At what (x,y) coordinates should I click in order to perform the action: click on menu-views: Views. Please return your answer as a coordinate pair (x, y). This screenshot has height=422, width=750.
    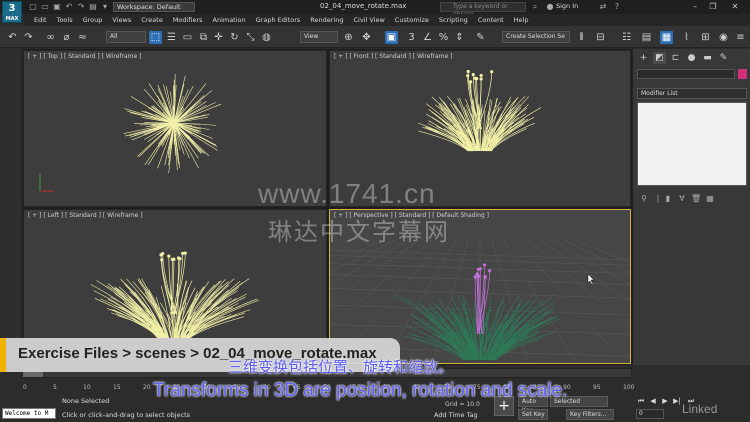
    Looking at the image, I should click on (121, 20).